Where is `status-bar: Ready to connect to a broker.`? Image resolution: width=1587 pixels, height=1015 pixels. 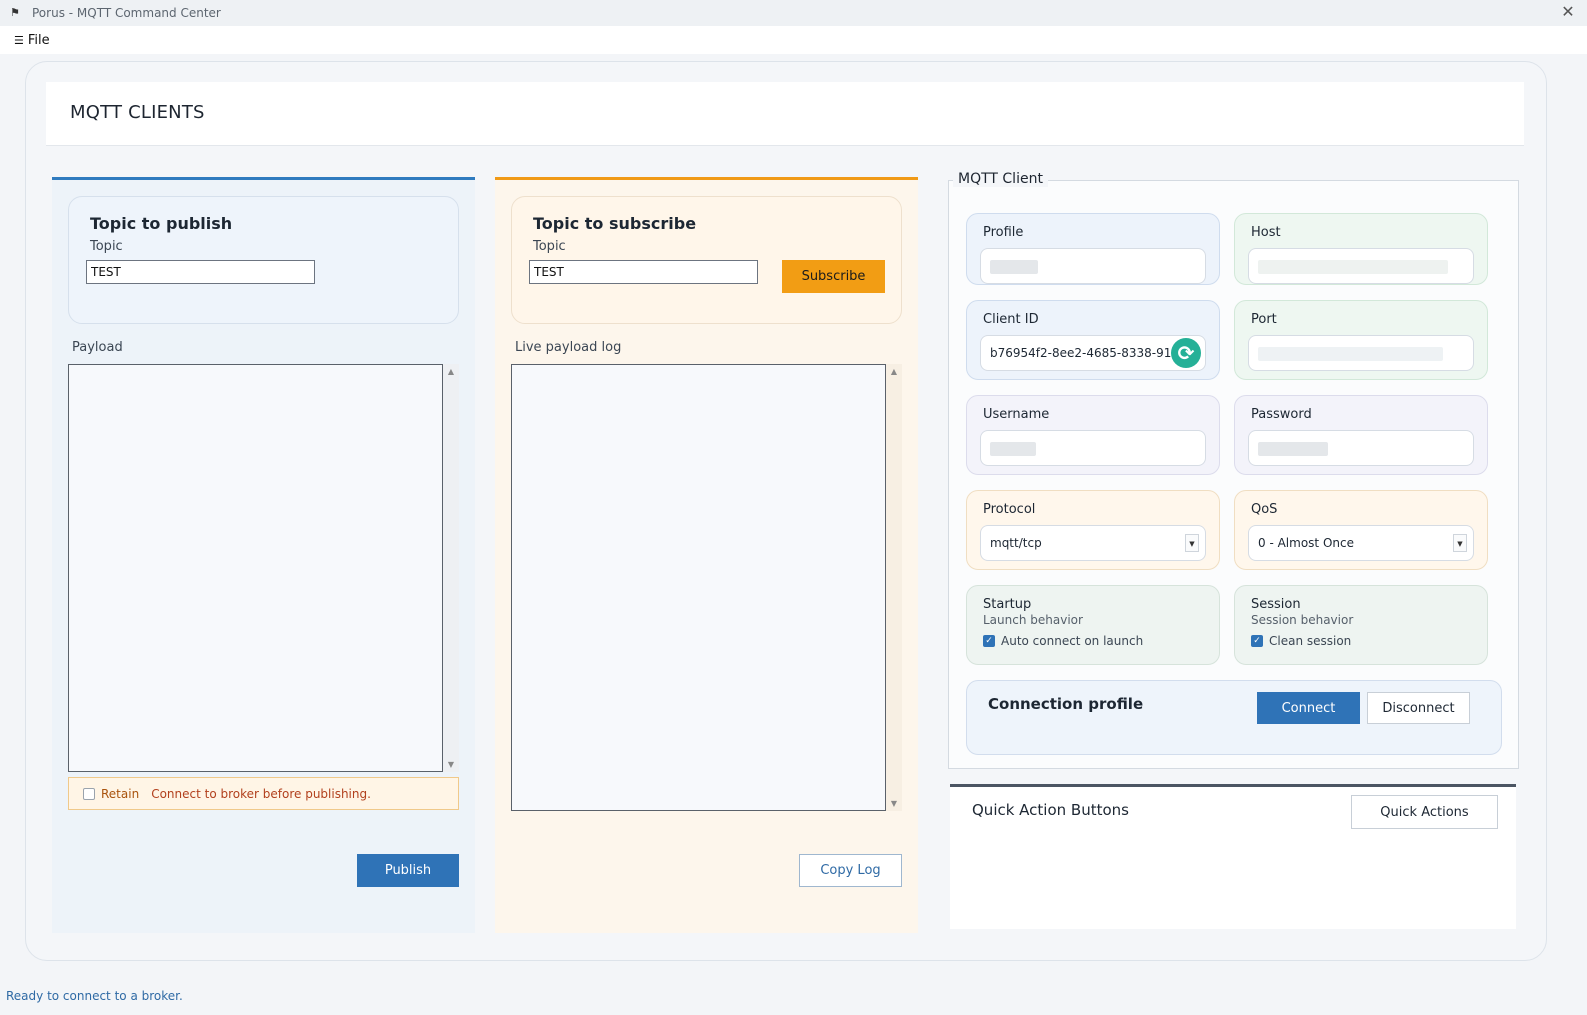
status-bar: Ready to connect to a broker. is located at coordinates (793, 1000).